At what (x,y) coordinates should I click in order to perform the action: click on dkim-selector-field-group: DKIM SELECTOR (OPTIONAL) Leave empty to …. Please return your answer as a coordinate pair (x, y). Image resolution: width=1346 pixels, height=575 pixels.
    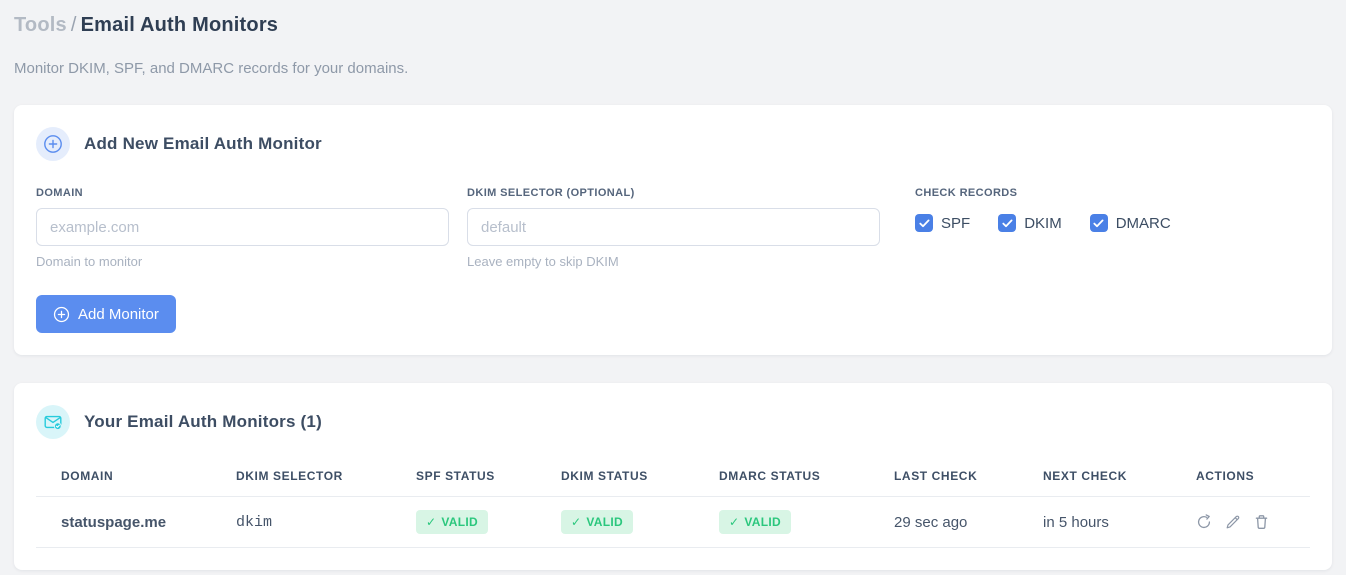
    Looking at the image, I should click on (673, 228).